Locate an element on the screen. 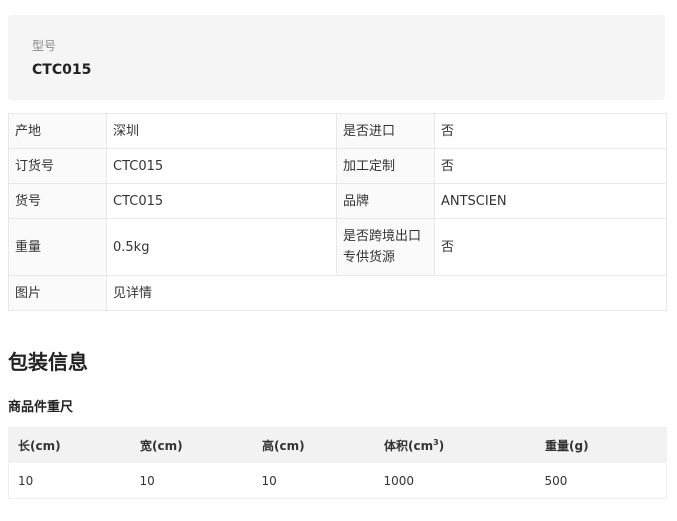  table-header-row: 长(cm) 宽(cm) 高(cm) 体积(cm3) 重量(g) is located at coordinates (337, 445).